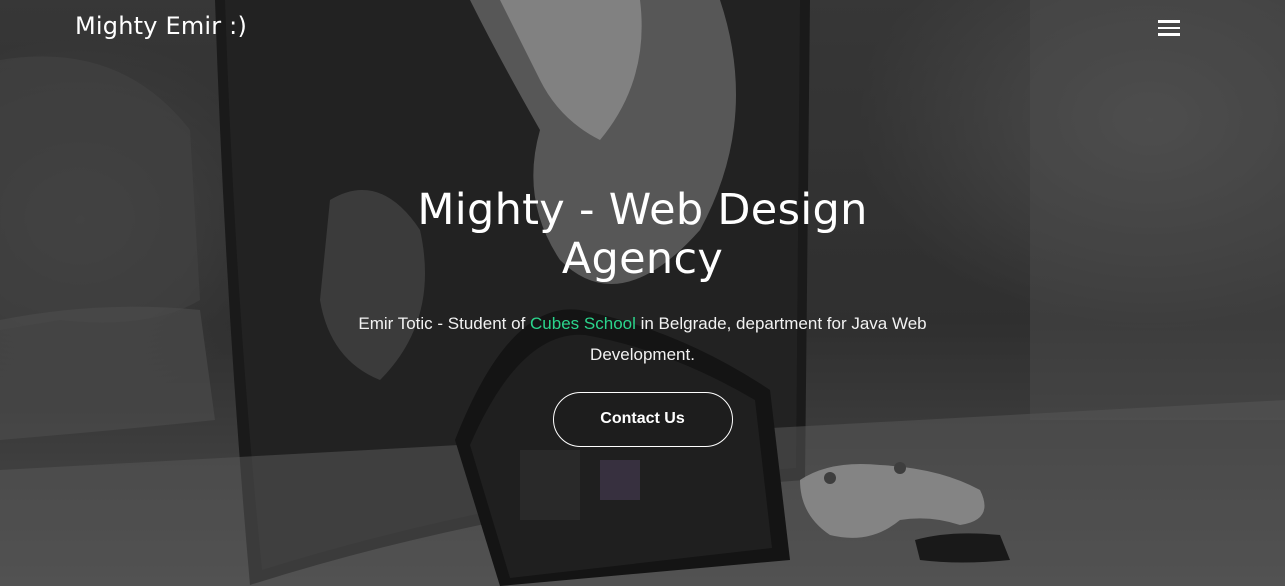 The image size is (1285, 586). What do you see at coordinates (642, 29) in the screenshot?
I see `navbar: Mighty Emir :)` at bounding box center [642, 29].